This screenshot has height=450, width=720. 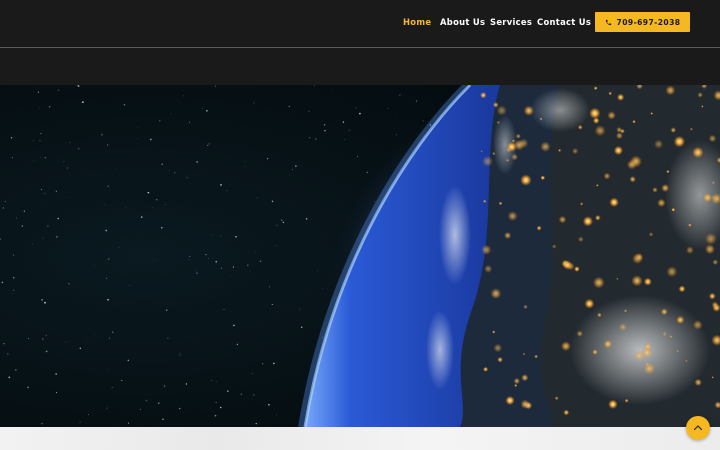 I want to click on chevron-up-icon, so click(x=698, y=428).